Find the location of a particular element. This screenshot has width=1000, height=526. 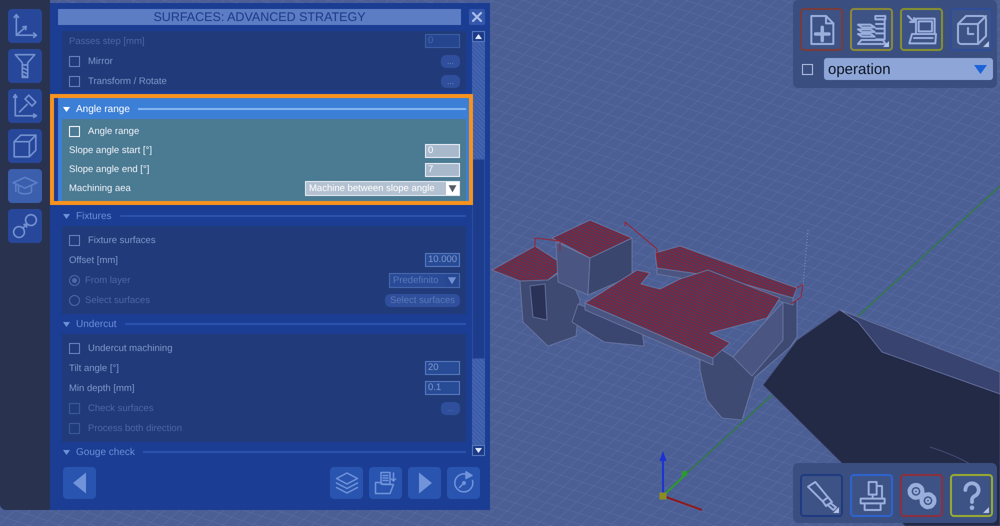

field-label: Slope angle start [°] is located at coordinates (110, 150).